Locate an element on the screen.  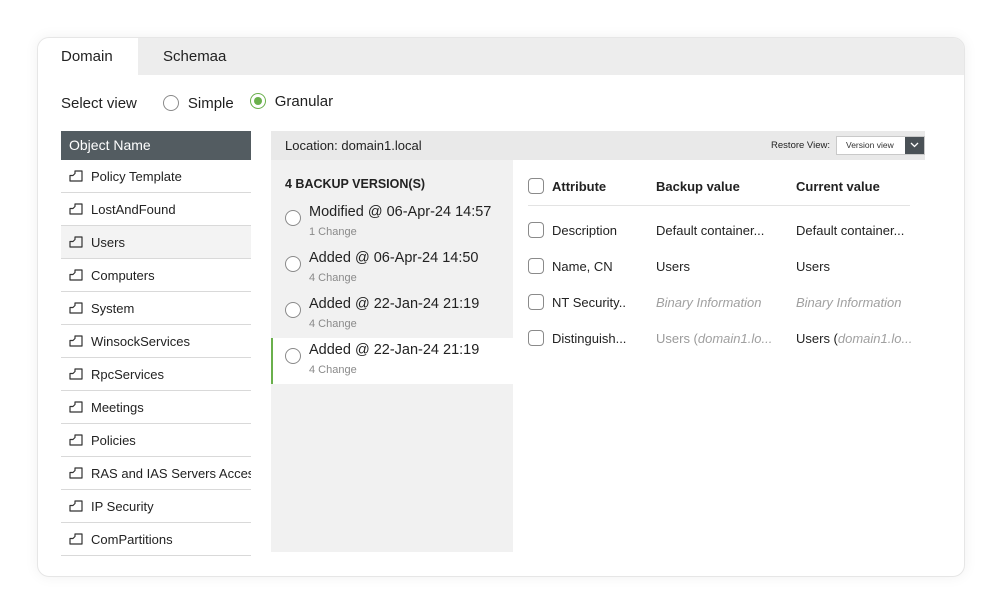
object-list-item: ComPartitions is located at coordinates (156, 539).